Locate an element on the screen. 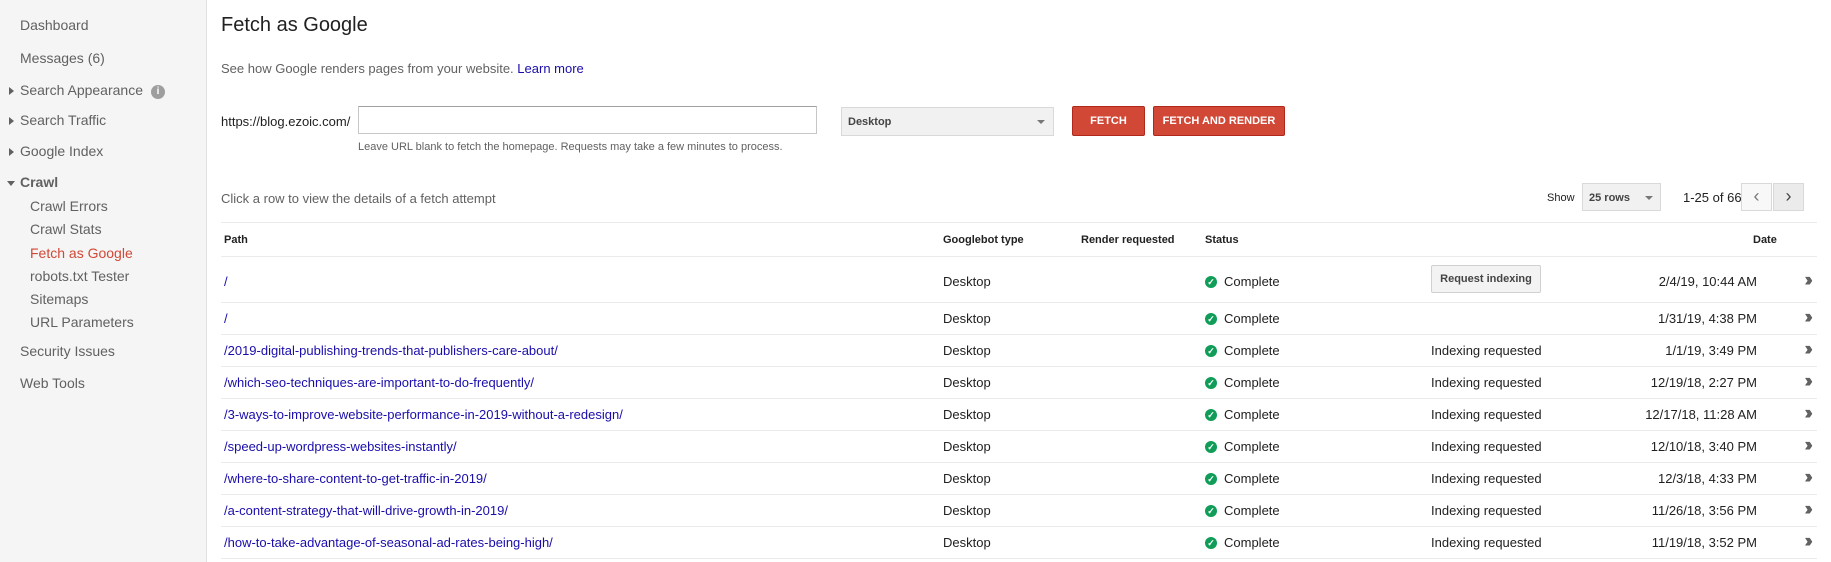 The width and height of the screenshot is (1831, 562). sidebar-item-label: Security Issues is located at coordinates (67, 351).